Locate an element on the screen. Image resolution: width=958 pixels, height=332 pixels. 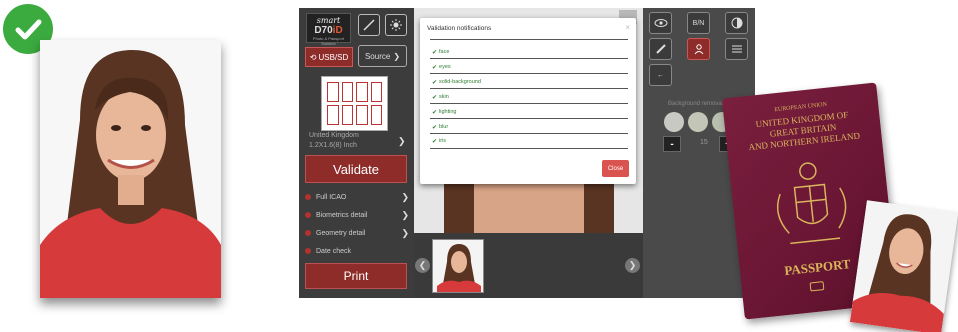
person-button is located at coordinates (698, 49).